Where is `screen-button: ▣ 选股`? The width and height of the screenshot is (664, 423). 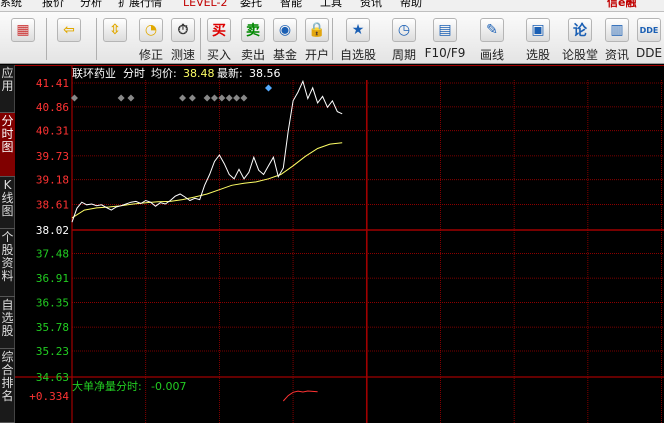
screen-button: ▣ 选股 is located at coordinates (538, 39).